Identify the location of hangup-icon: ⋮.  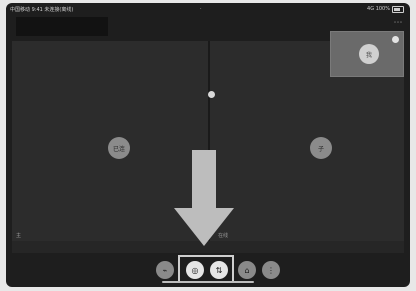
(271, 270).